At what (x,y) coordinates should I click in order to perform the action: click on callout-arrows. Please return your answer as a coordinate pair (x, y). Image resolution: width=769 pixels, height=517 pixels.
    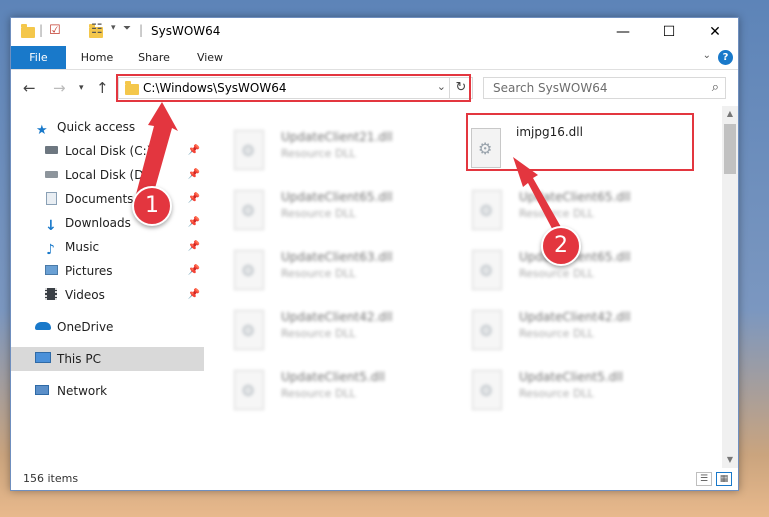
    Looking at the image, I should click on (349, 171).